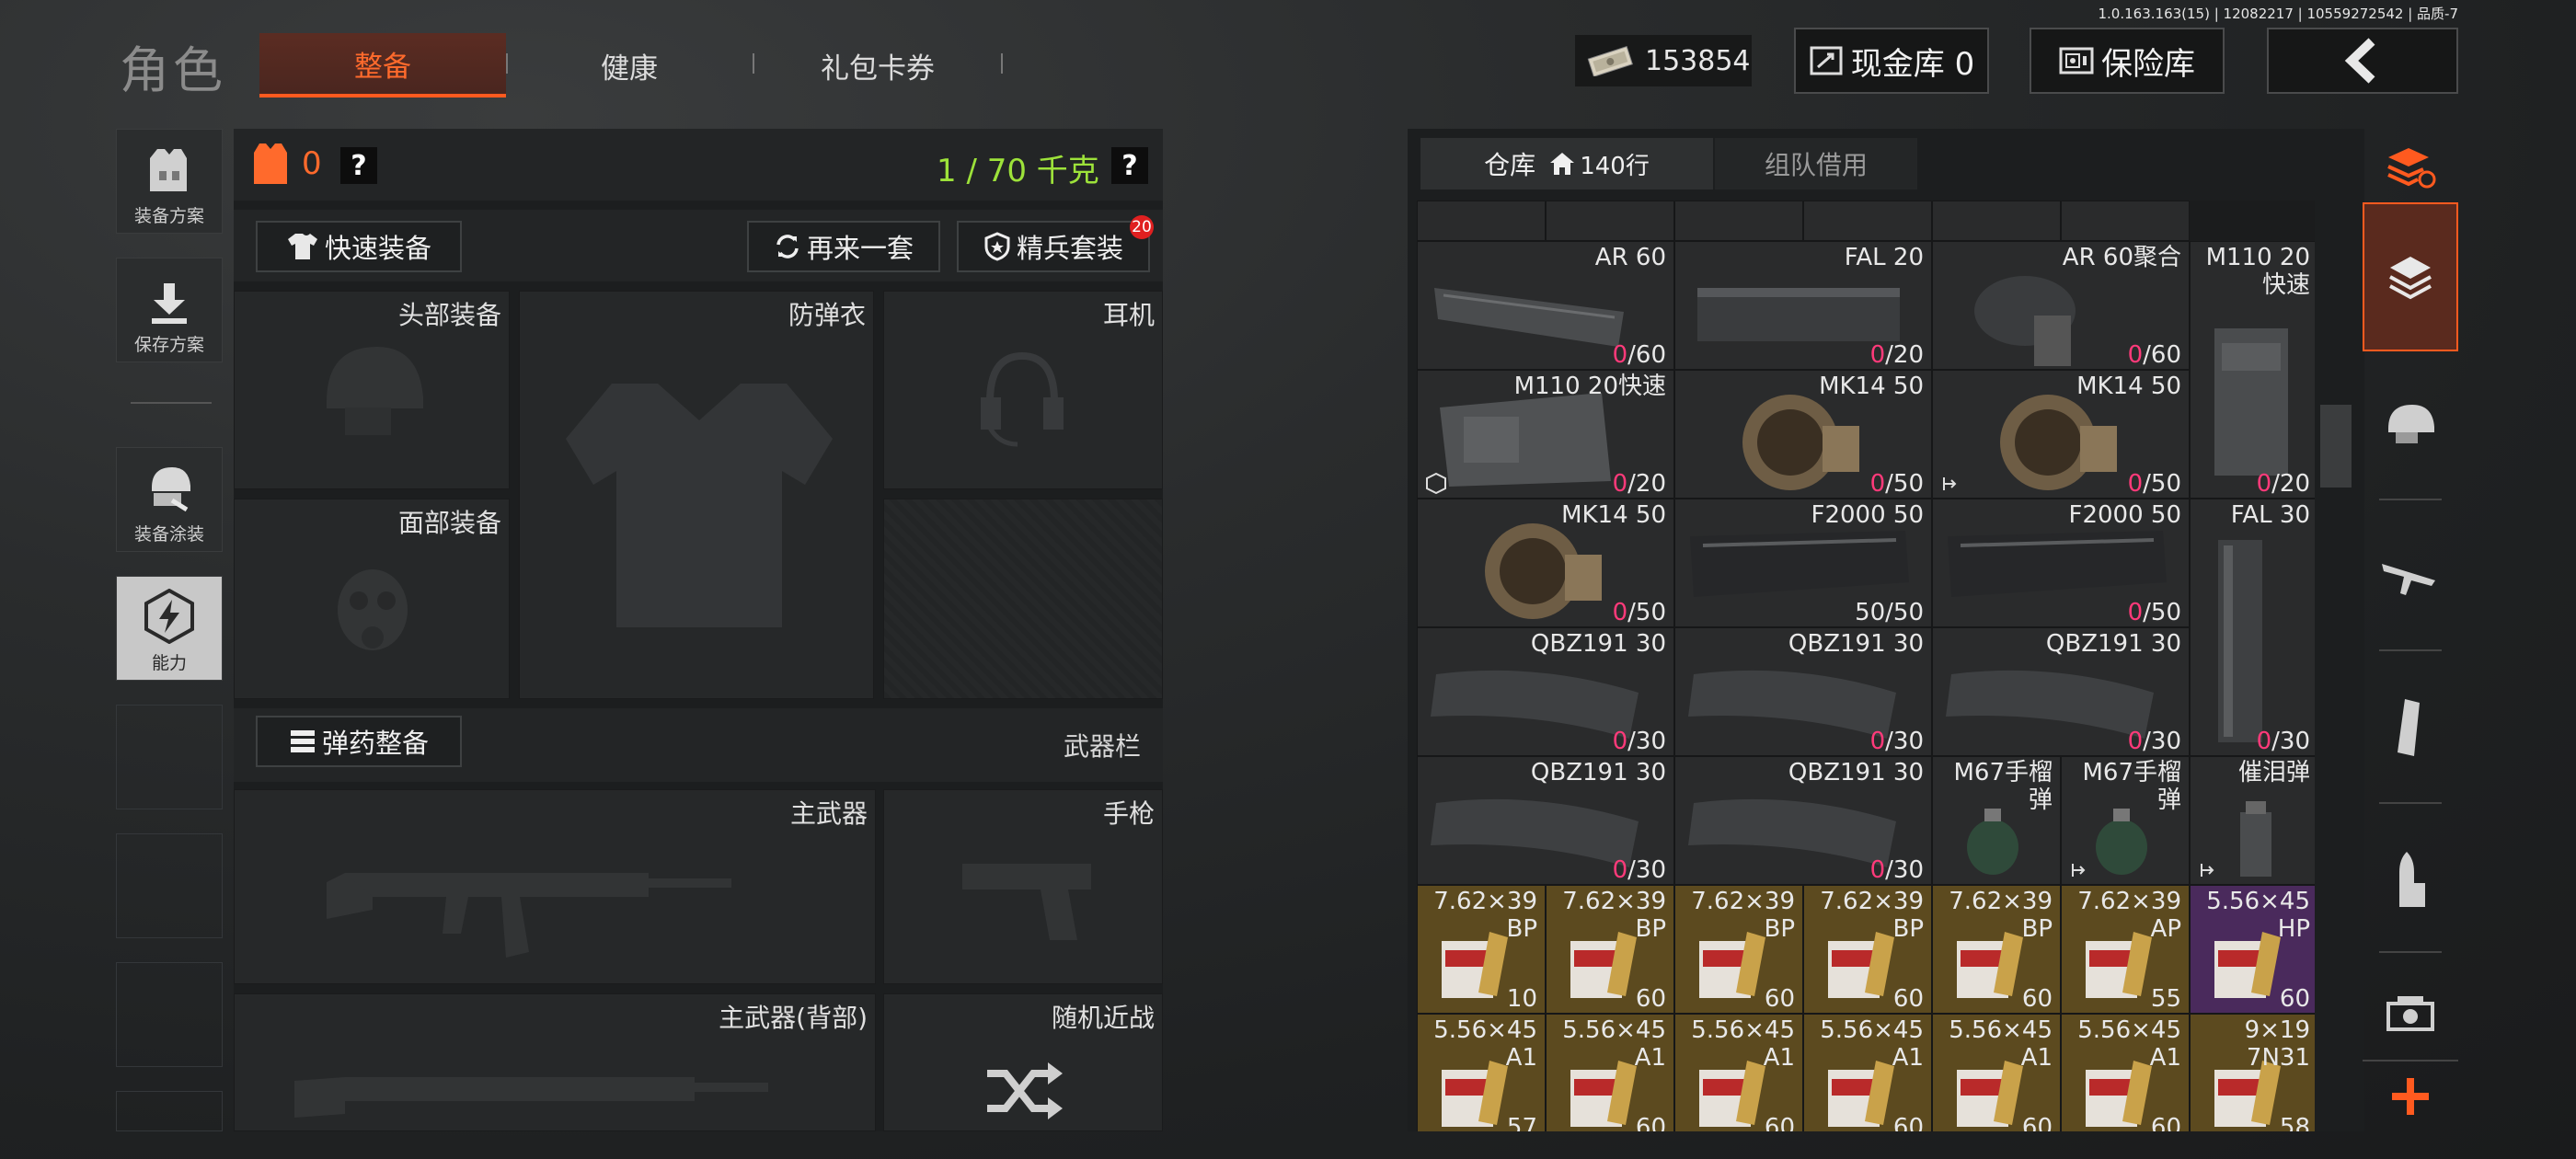  I want to click on ammo-cell: 5.56×45 HP 60, so click(2252, 949).